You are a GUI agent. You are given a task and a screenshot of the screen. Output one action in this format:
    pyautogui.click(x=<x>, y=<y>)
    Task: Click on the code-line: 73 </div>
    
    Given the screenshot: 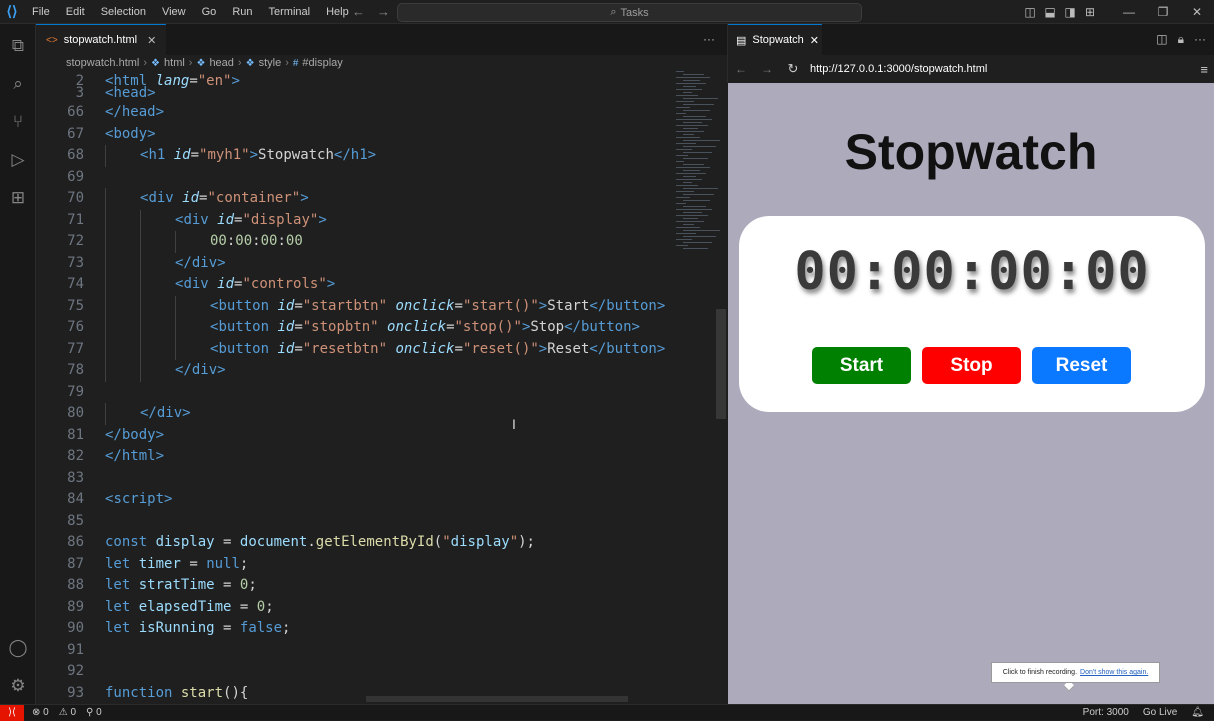 What is the action you would take?
    pyautogui.click(x=356, y=264)
    